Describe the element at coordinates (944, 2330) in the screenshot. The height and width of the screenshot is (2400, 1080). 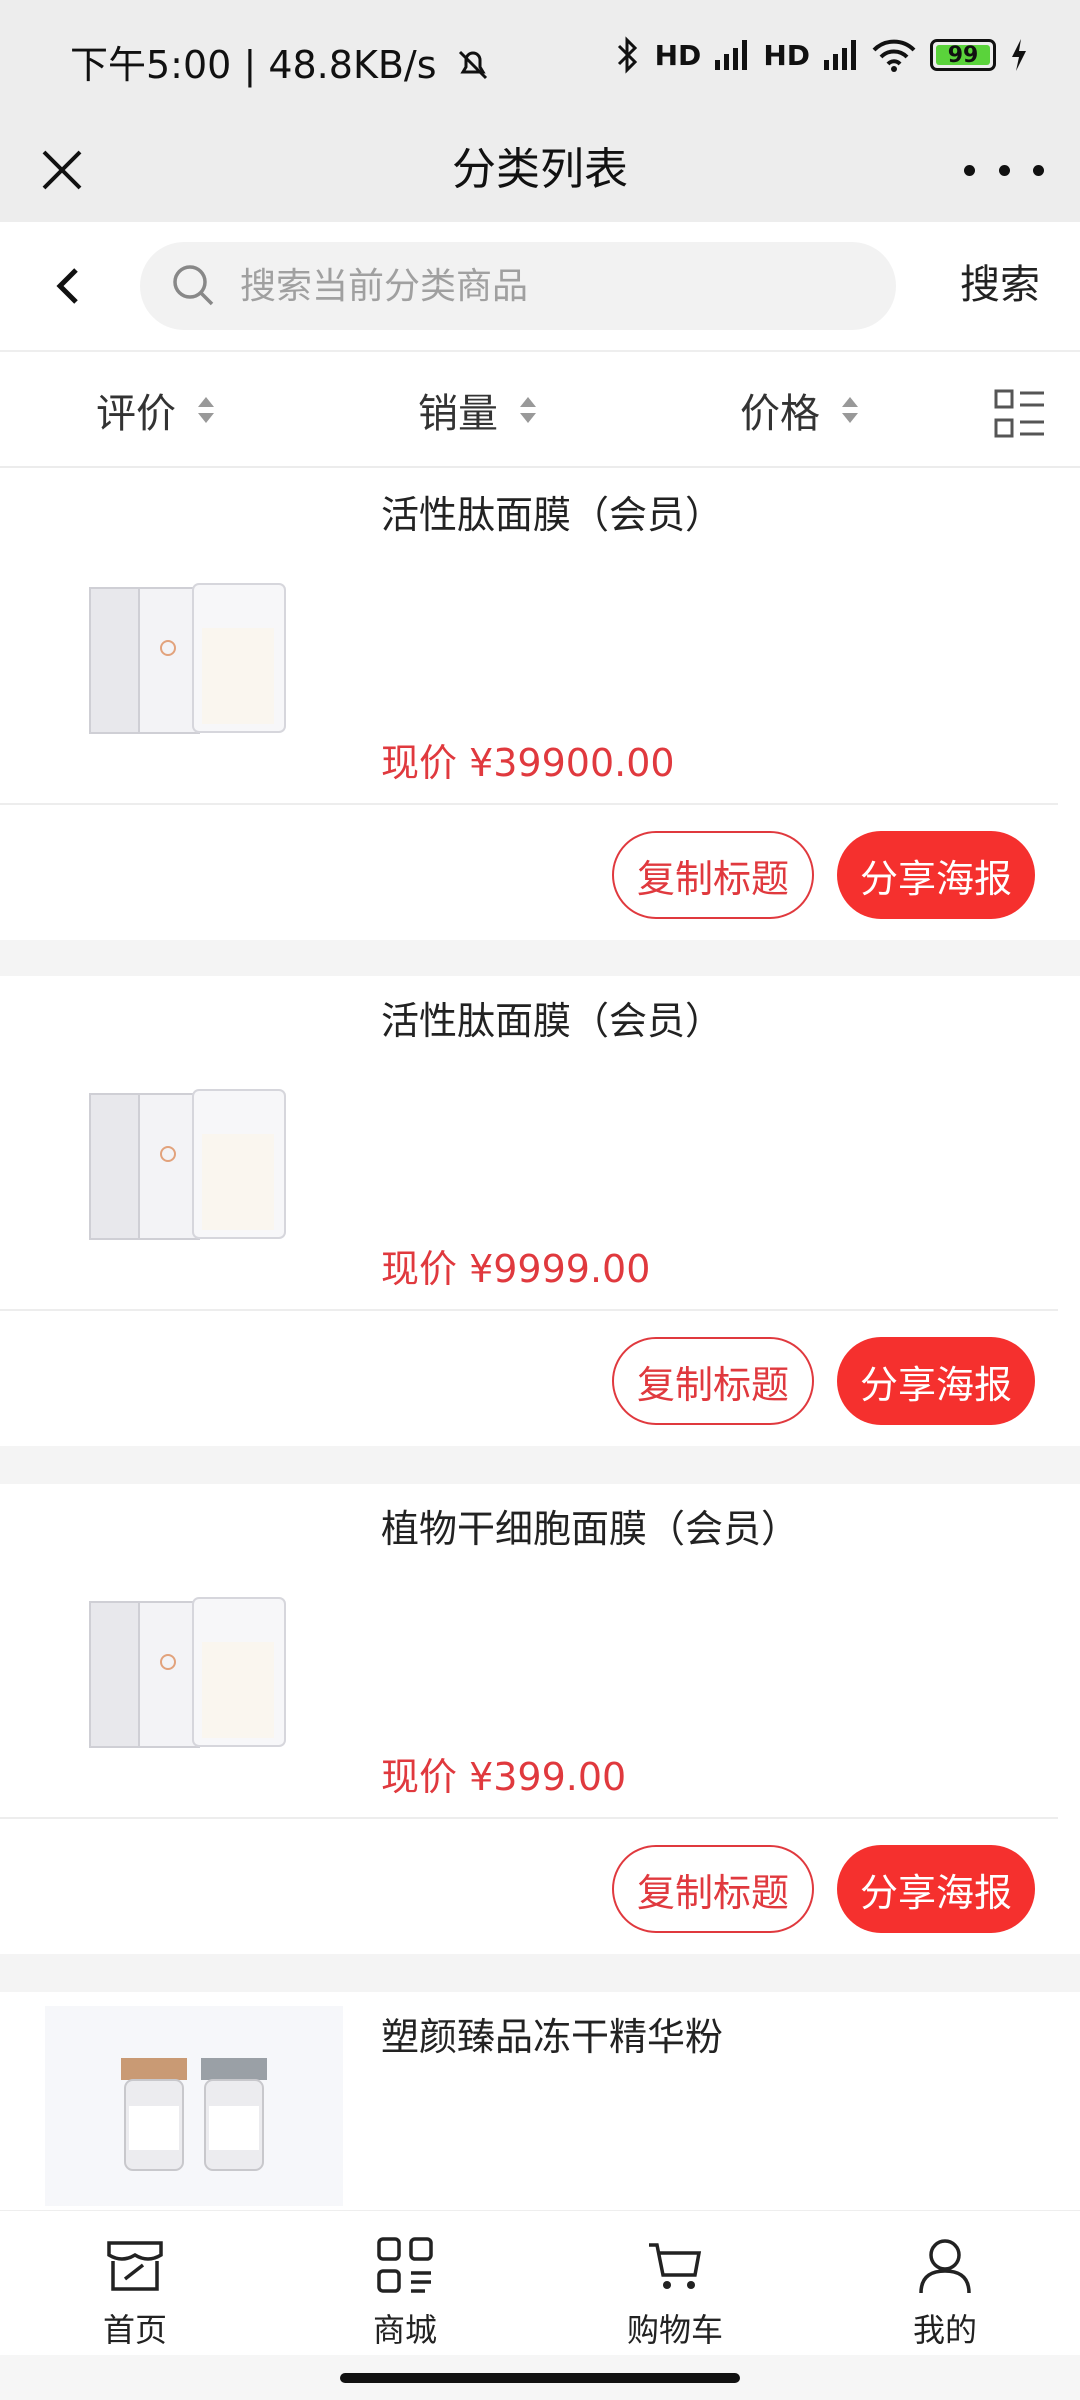
I see `tab-label: 我的` at that location.